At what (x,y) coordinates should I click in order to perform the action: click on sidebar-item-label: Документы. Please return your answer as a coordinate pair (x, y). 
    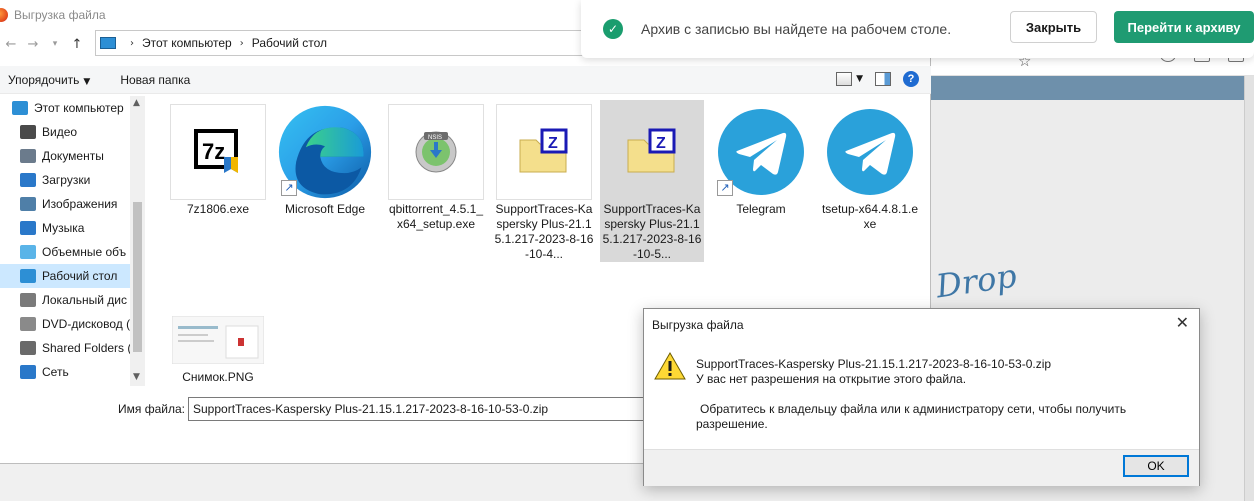
    Looking at the image, I should click on (73, 156).